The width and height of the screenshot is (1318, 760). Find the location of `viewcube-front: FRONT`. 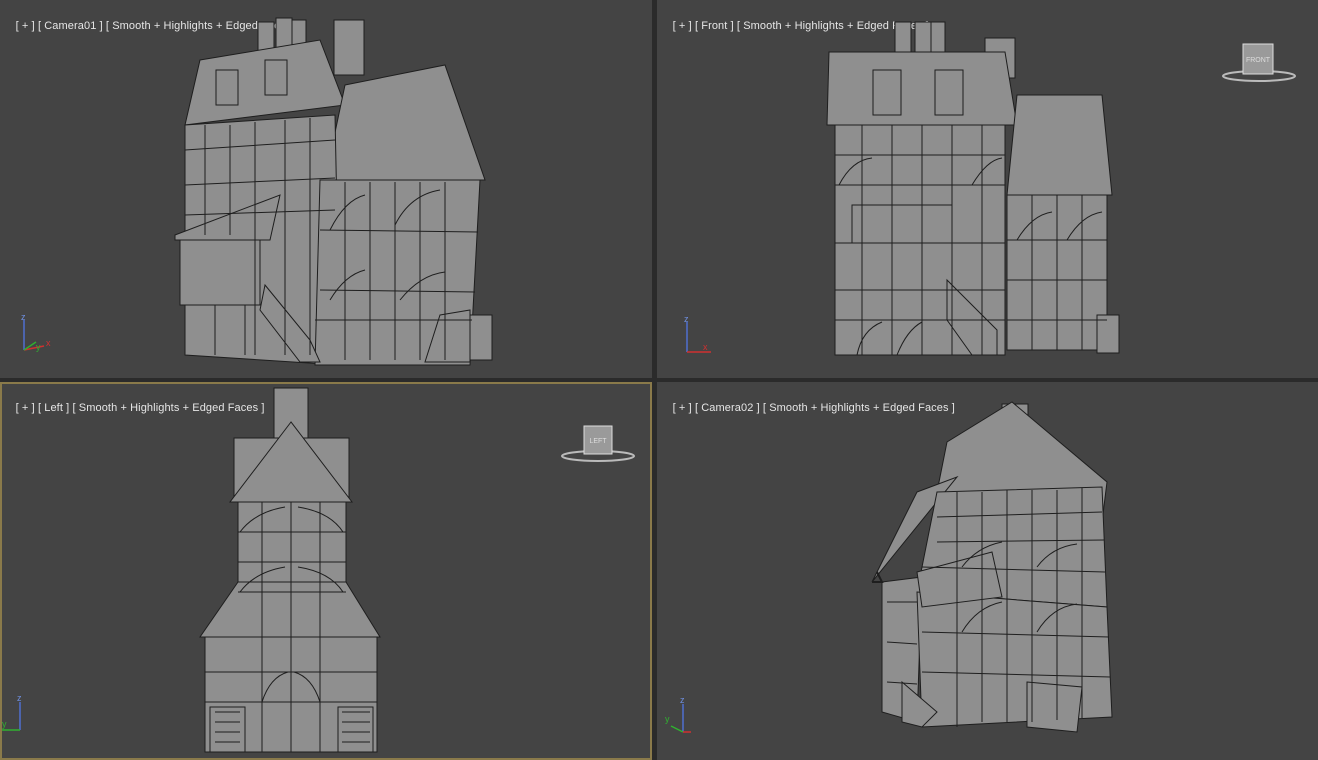

viewcube-front: FRONT is located at coordinates (1259, 63).